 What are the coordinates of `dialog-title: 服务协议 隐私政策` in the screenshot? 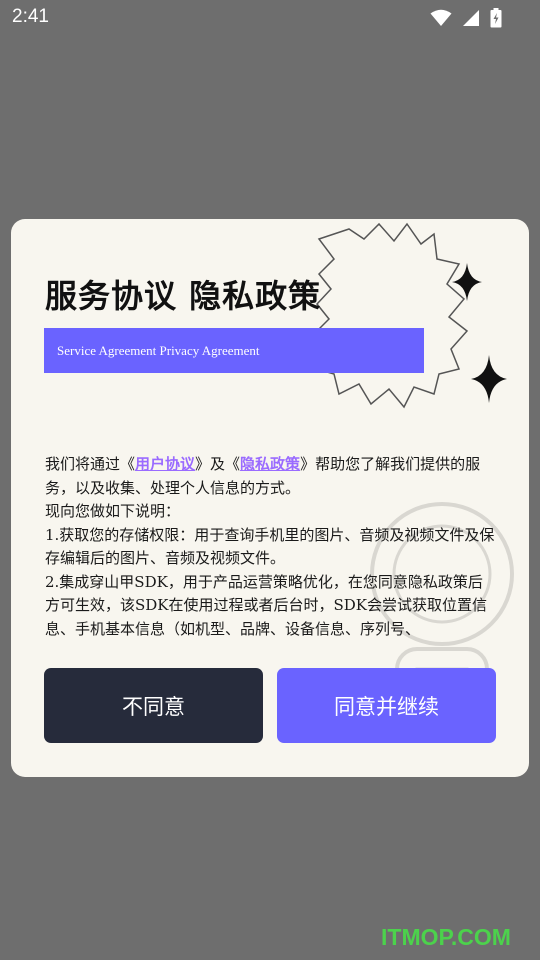 It's located at (183, 296).